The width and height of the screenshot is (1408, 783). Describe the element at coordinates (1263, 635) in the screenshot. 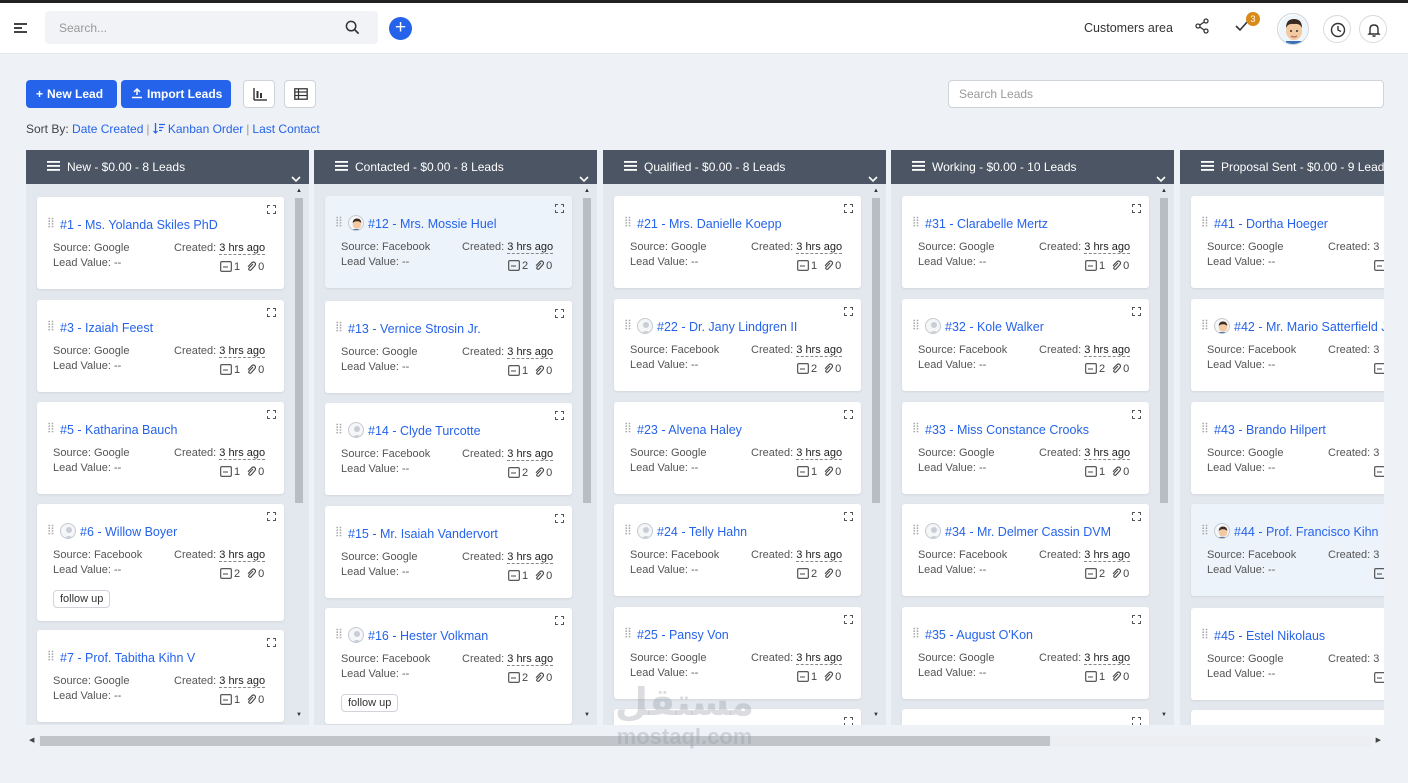

I see `lead-title-link: #45 - Estel Nikolaus` at that location.